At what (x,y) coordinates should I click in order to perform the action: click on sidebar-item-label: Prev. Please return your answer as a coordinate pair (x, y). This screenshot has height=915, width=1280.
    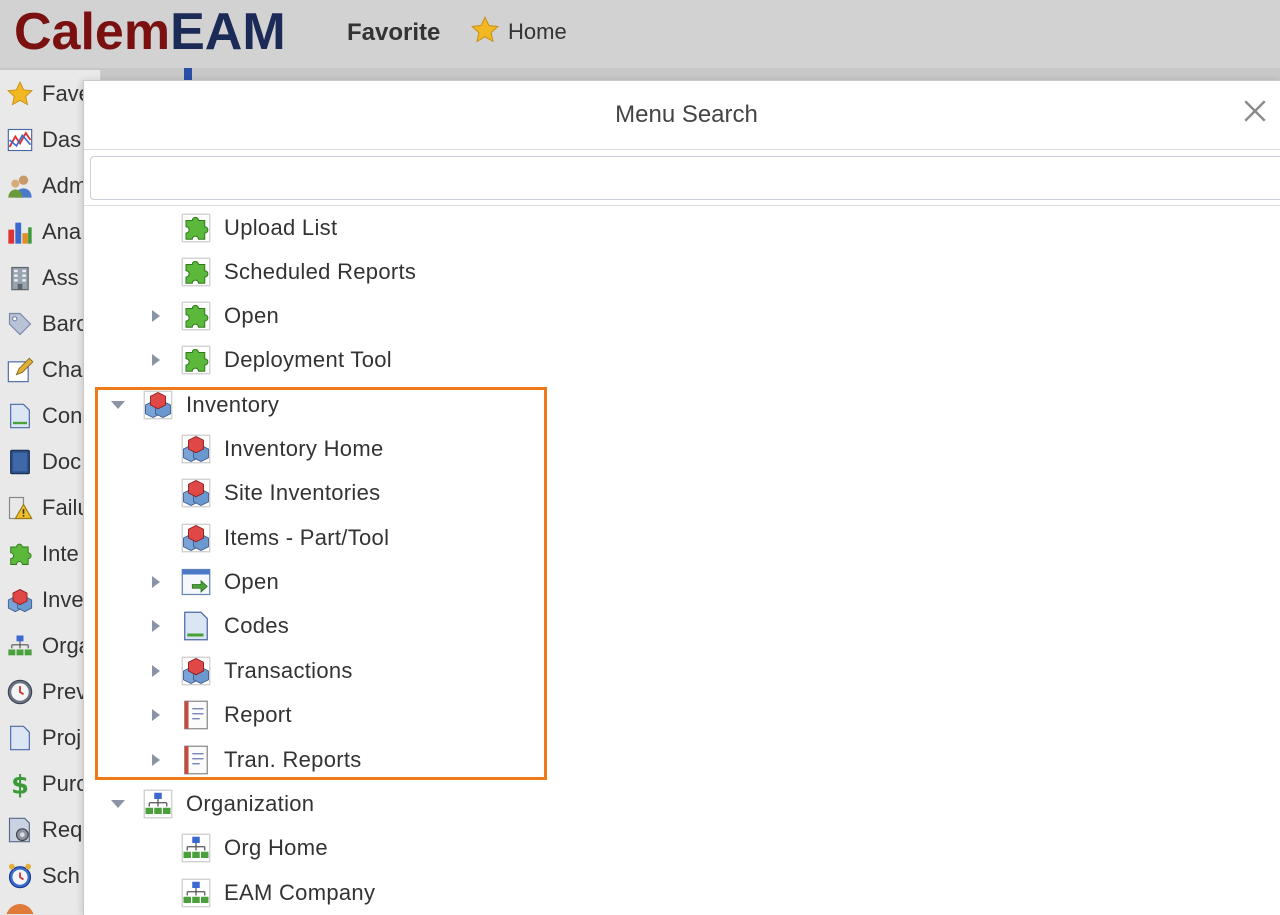
    Looking at the image, I should click on (65, 691).